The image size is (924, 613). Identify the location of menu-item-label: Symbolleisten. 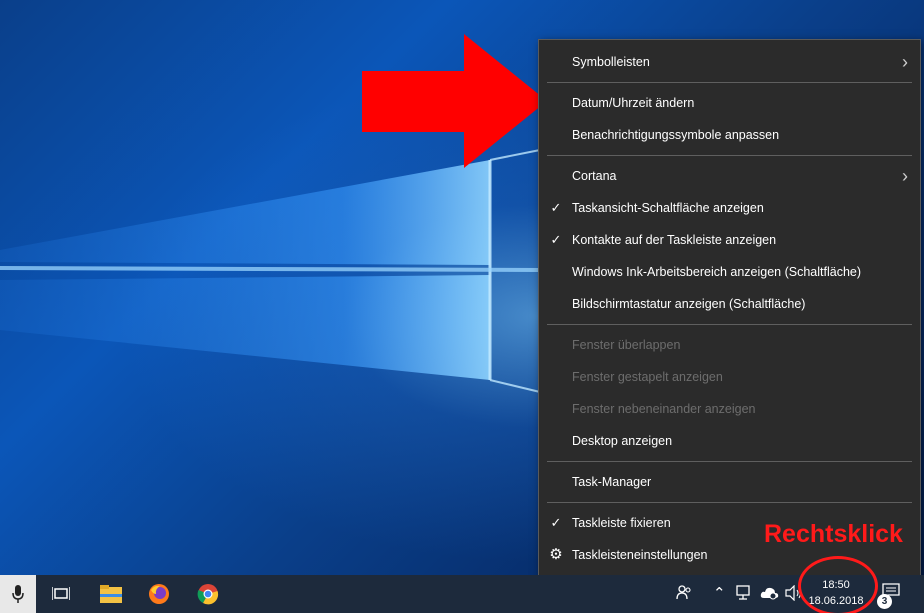
(611, 62).